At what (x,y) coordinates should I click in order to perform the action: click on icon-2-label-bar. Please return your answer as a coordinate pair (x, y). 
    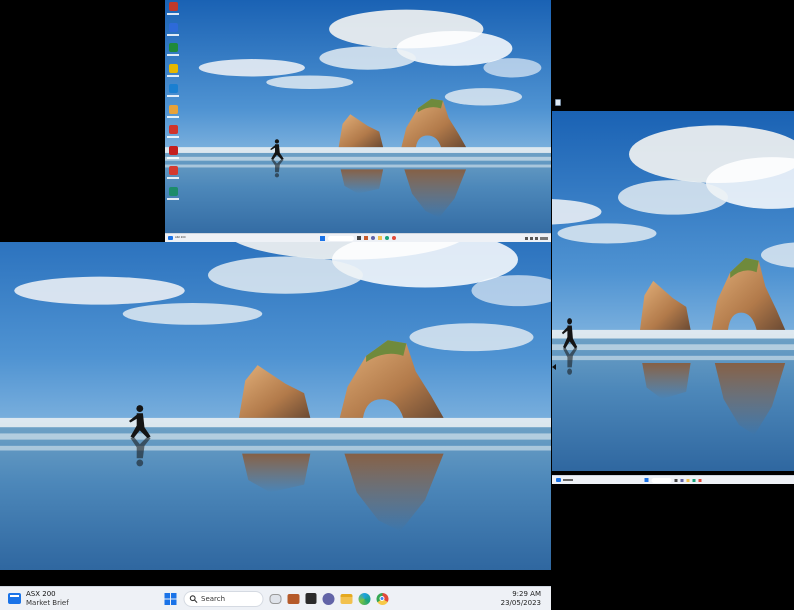
    Looking at the image, I should click on (173, 34).